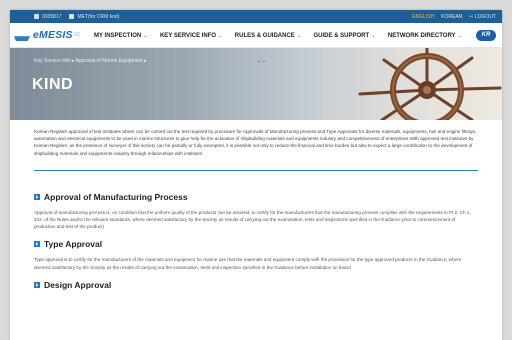  Describe the element at coordinates (52, 61) in the screenshot. I see `breadcrumb-item-key-service-info: Key Service Info` at that location.